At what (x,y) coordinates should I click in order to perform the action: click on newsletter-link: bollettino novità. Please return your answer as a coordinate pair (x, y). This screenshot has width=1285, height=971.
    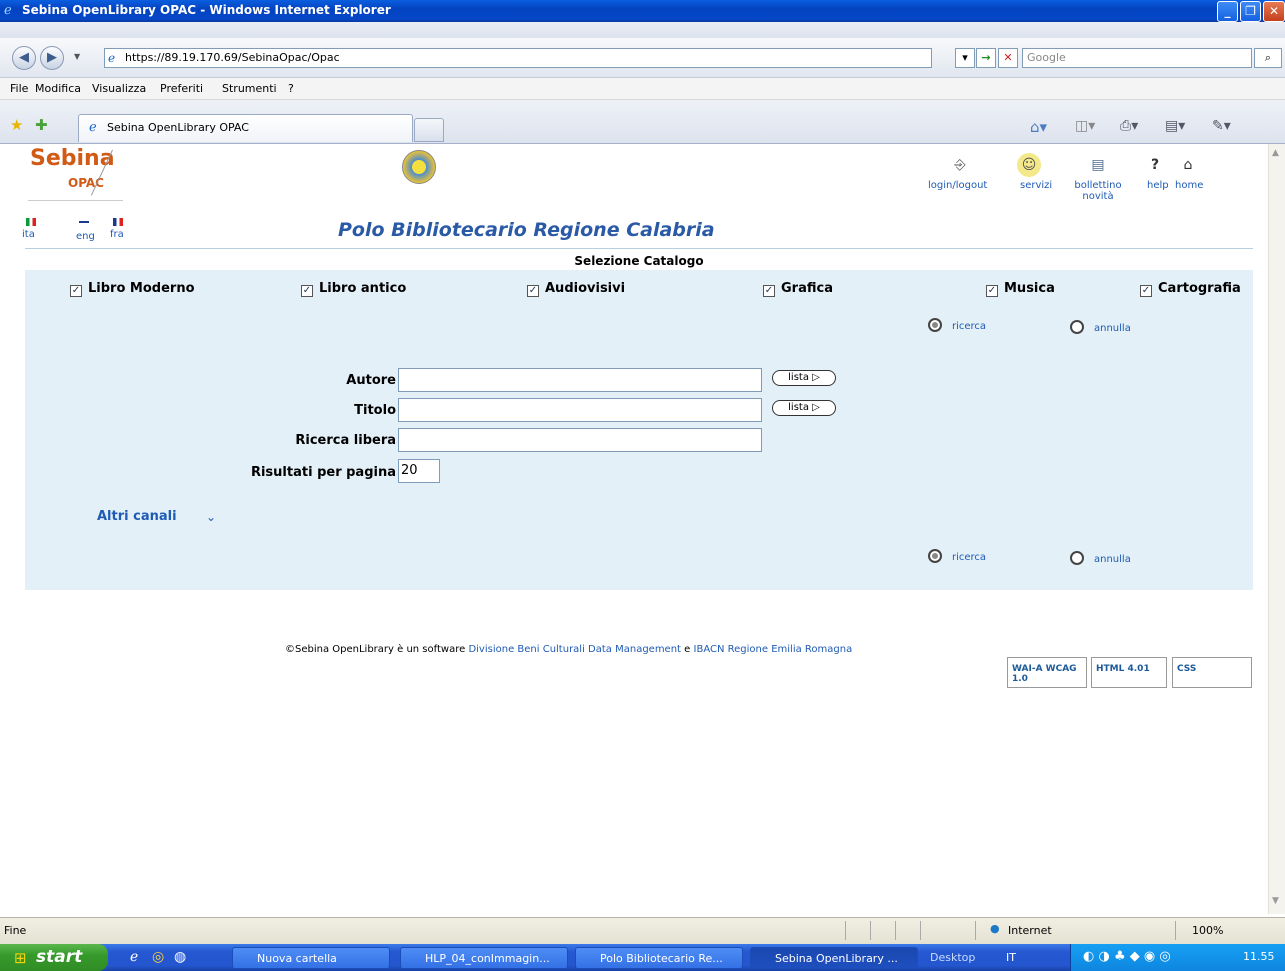
    Looking at the image, I should click on (1098, 191).